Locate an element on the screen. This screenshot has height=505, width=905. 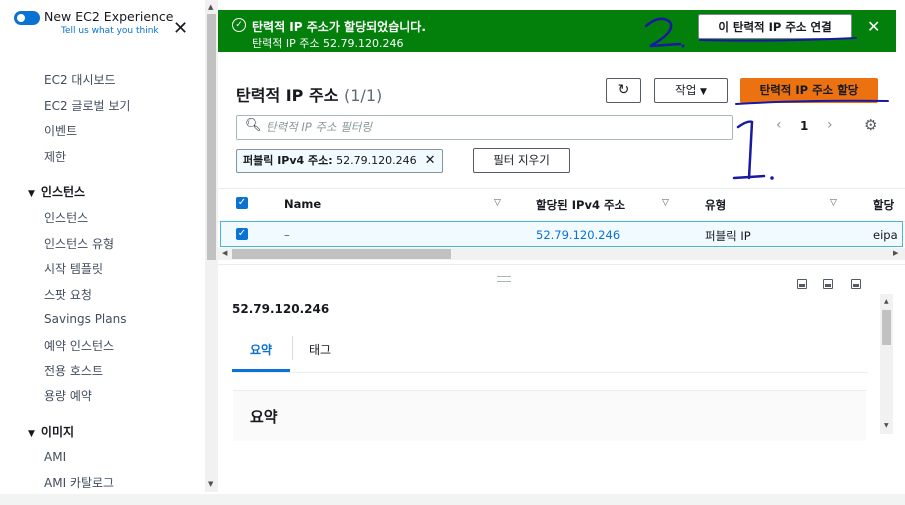
close-sidebar-icon: ✕ is located at coordinates (180, 29).